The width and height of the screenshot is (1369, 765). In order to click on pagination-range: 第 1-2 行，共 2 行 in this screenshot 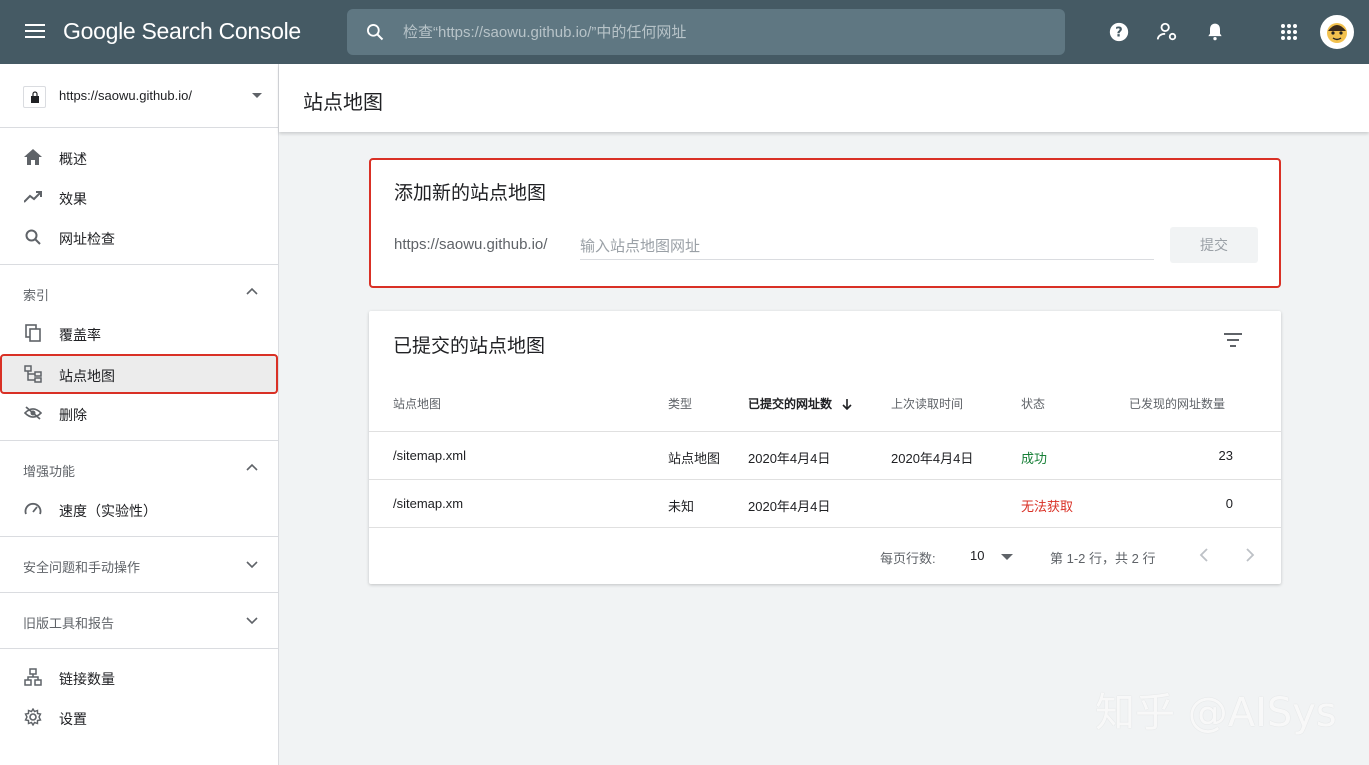, I will do `click(1103, 558)`.